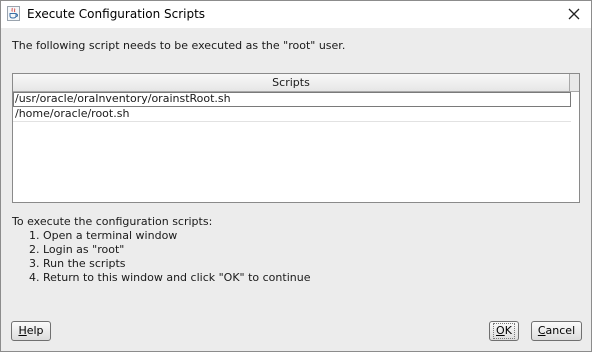 The image size is (592, 352). I want to click on close-icon, so click(574, 14).